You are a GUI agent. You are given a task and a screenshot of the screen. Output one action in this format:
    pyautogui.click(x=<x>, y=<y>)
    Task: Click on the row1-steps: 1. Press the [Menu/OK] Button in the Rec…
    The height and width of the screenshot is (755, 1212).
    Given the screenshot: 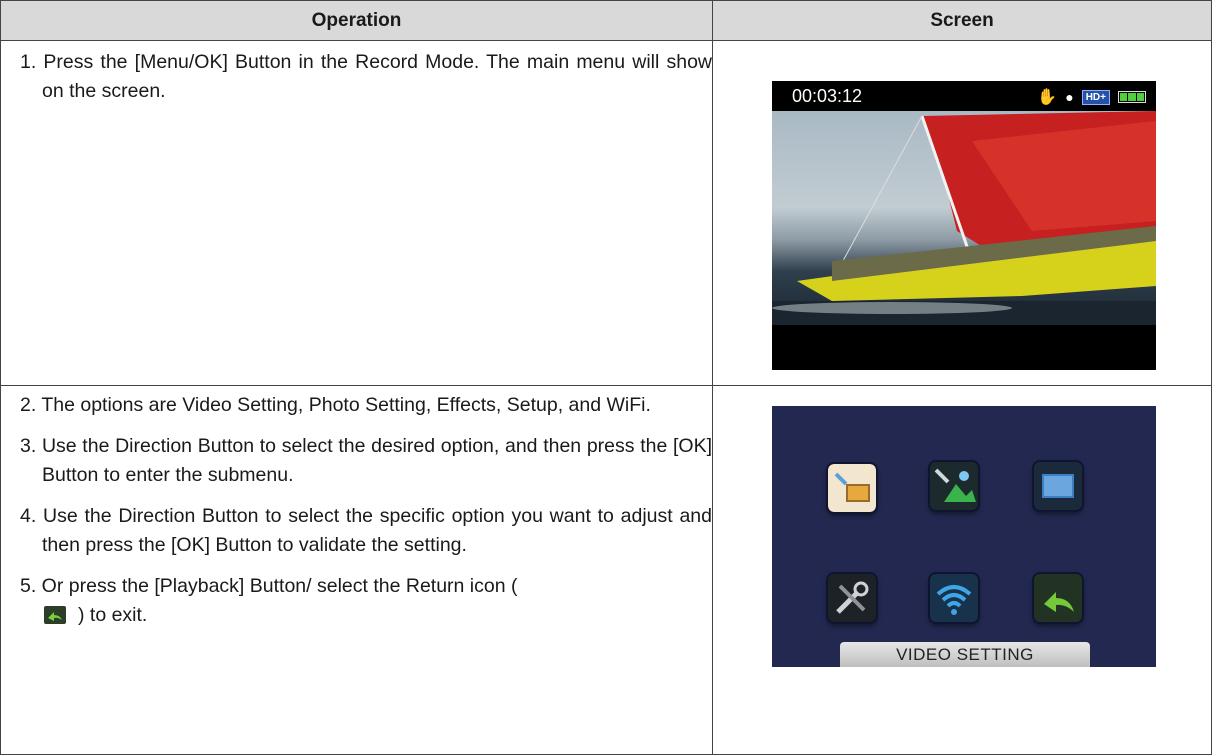 What is the action you would take?
    pyautogui.click(x=366, y=77)
    